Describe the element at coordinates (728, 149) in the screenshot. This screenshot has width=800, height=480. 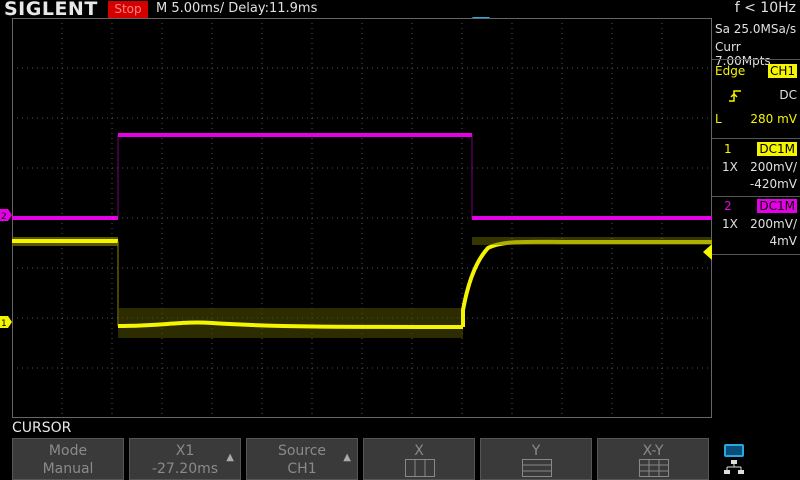
I see `ch1-number: 1` at that location.